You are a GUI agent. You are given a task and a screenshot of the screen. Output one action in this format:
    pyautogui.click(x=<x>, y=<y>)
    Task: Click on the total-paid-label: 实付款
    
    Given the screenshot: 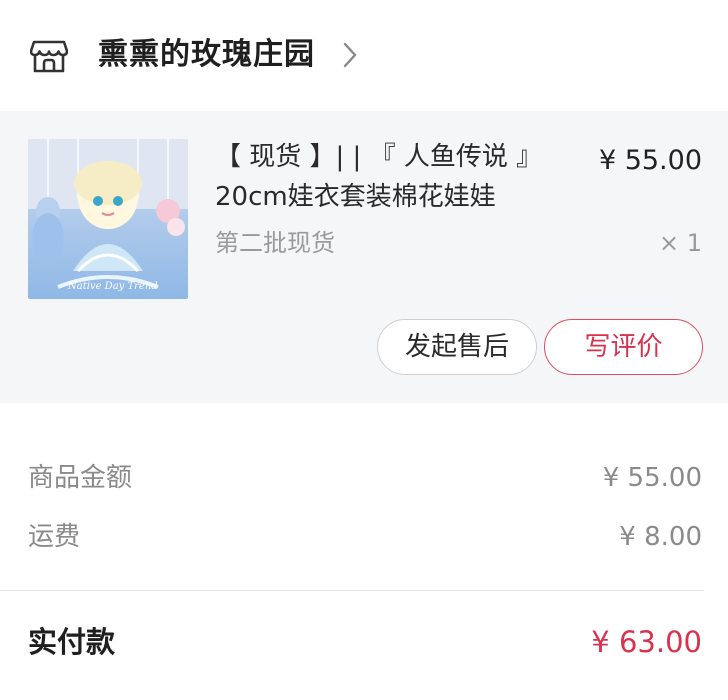 What is the action you would take?
    pyautogui.click(x=72, y=642)
    